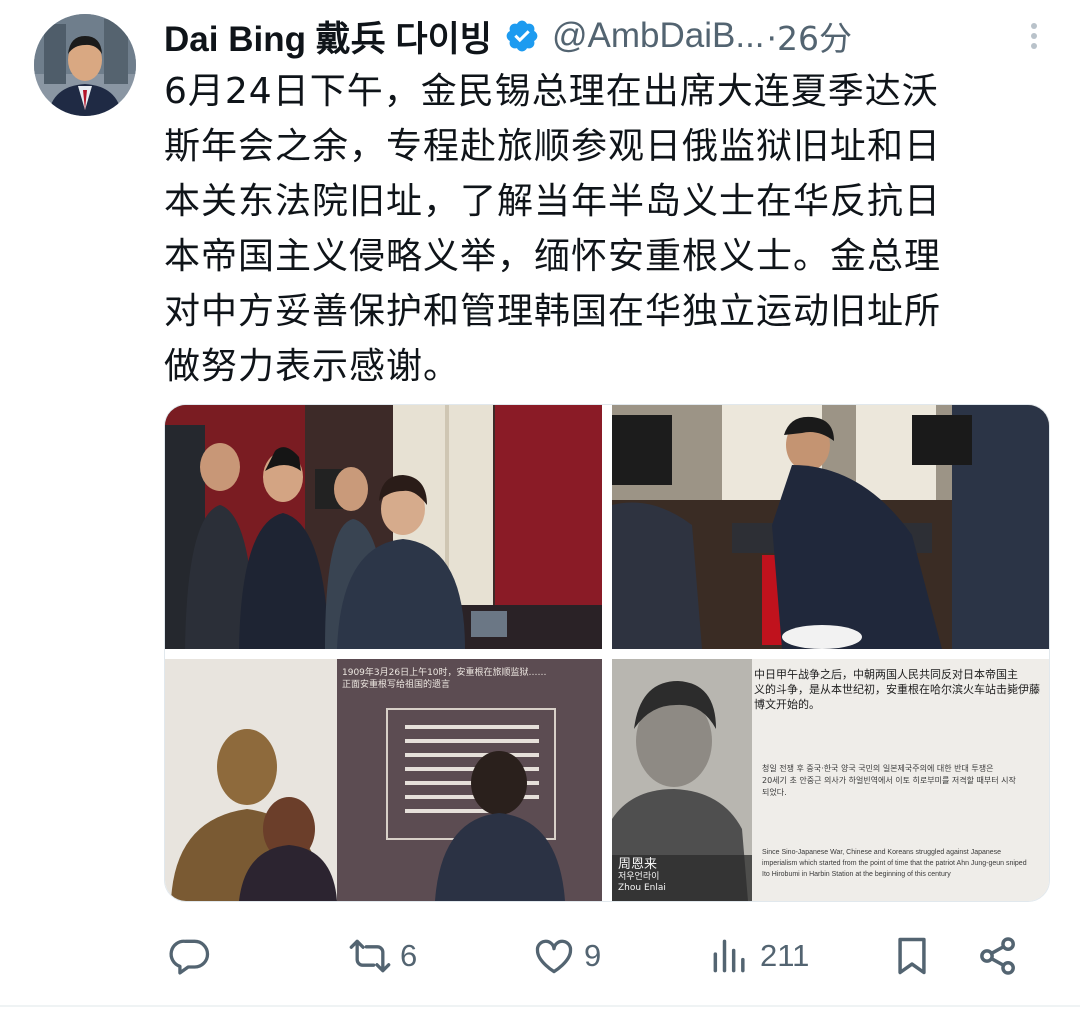 The height and width of the screenshot is (1010, 1080). What do you see at coordinates (809, 36) in the screenshot?
I see `tweet-timestamp: ·26分` at bounding box center [809, 36].